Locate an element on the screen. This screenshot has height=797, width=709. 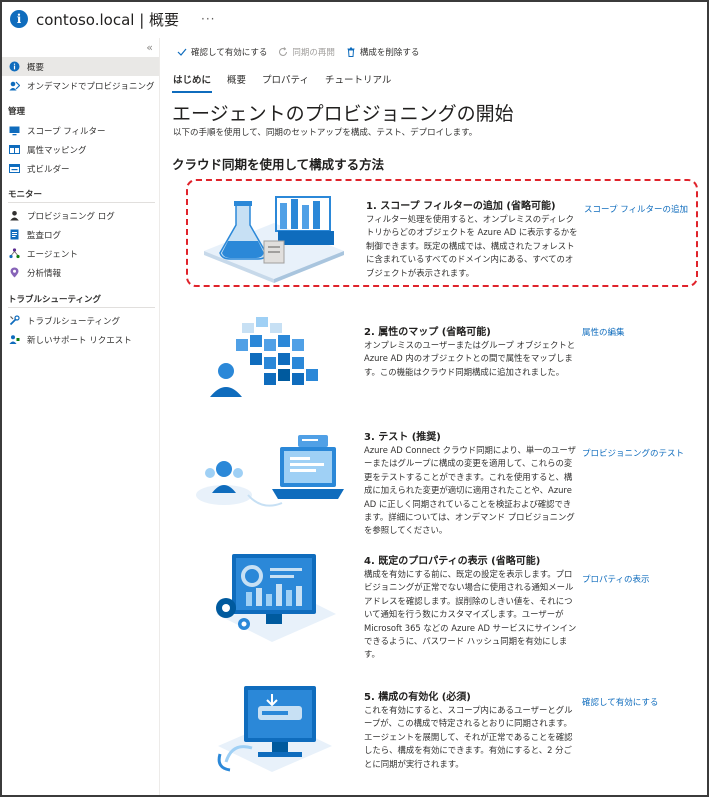
collapse-sidebar-button: « is located at coordinates (149, 47).